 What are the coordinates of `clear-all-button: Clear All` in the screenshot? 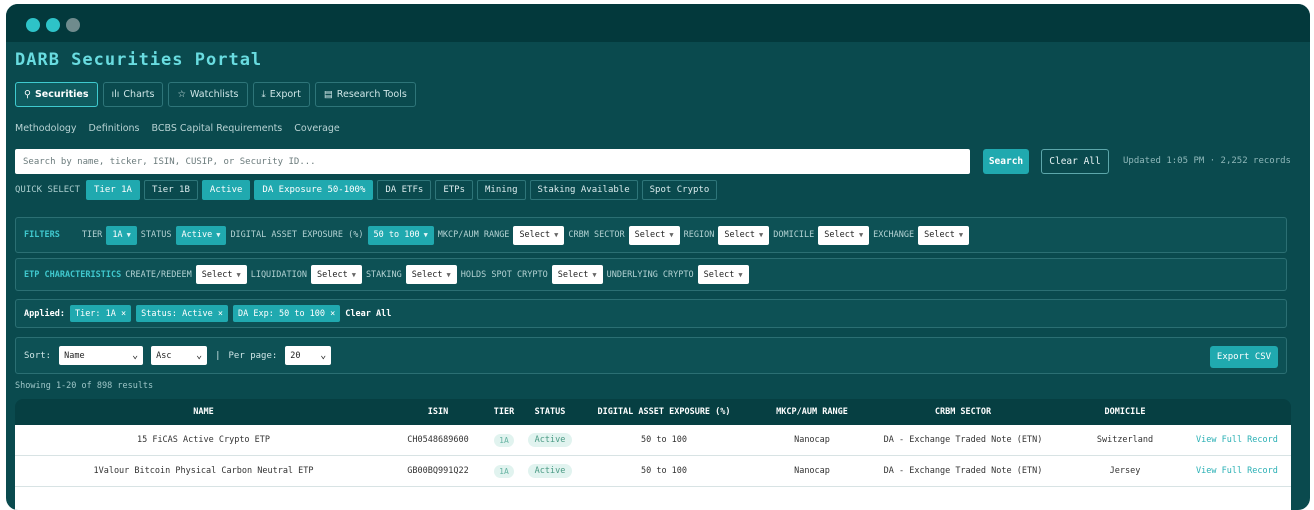 It's located at (1075, 161).